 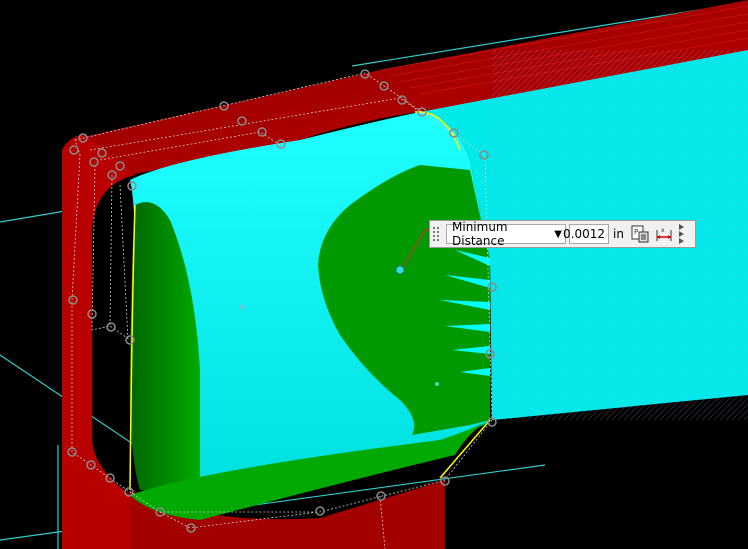 I want to click on distance-value: 0.0012, so click(x=584, y=234).